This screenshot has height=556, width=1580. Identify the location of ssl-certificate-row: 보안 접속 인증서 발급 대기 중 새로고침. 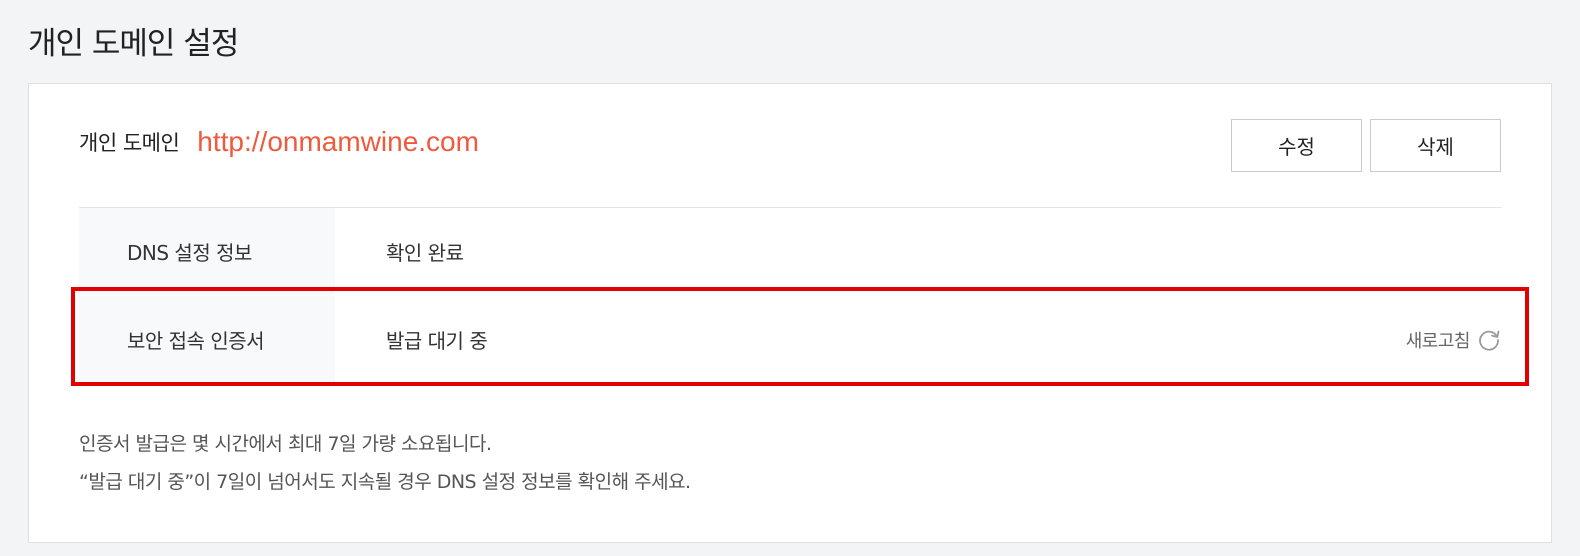
(790, 339).